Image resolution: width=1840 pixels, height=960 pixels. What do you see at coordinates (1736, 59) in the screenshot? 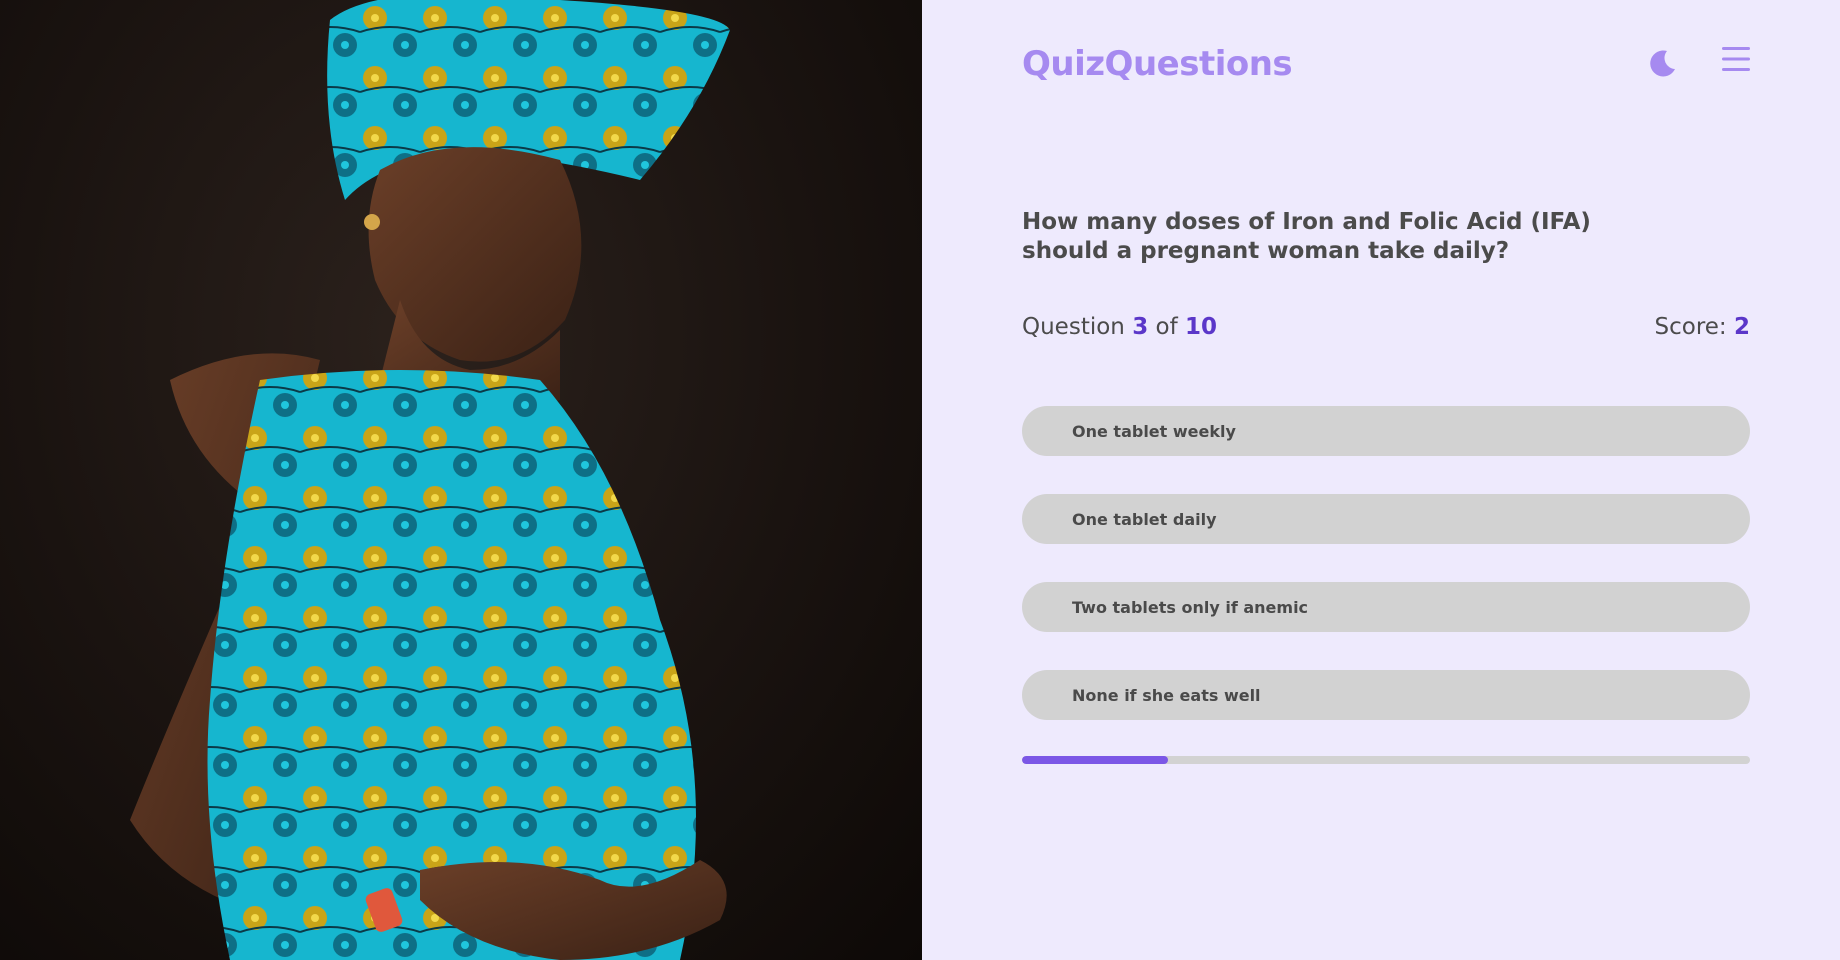
I see `hamburger-menu-icon` at bounding box center [1736, 59].